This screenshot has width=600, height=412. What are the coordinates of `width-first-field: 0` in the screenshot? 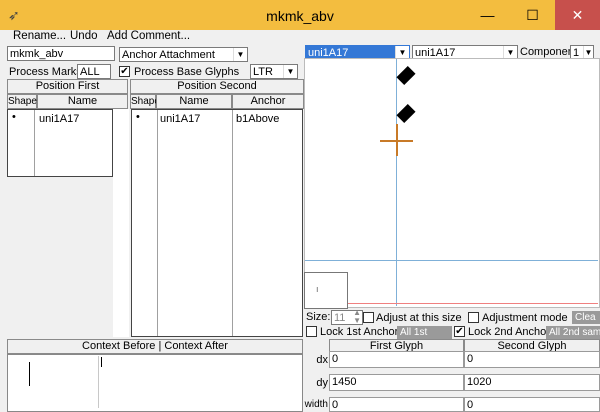 It's located at (396, 404).